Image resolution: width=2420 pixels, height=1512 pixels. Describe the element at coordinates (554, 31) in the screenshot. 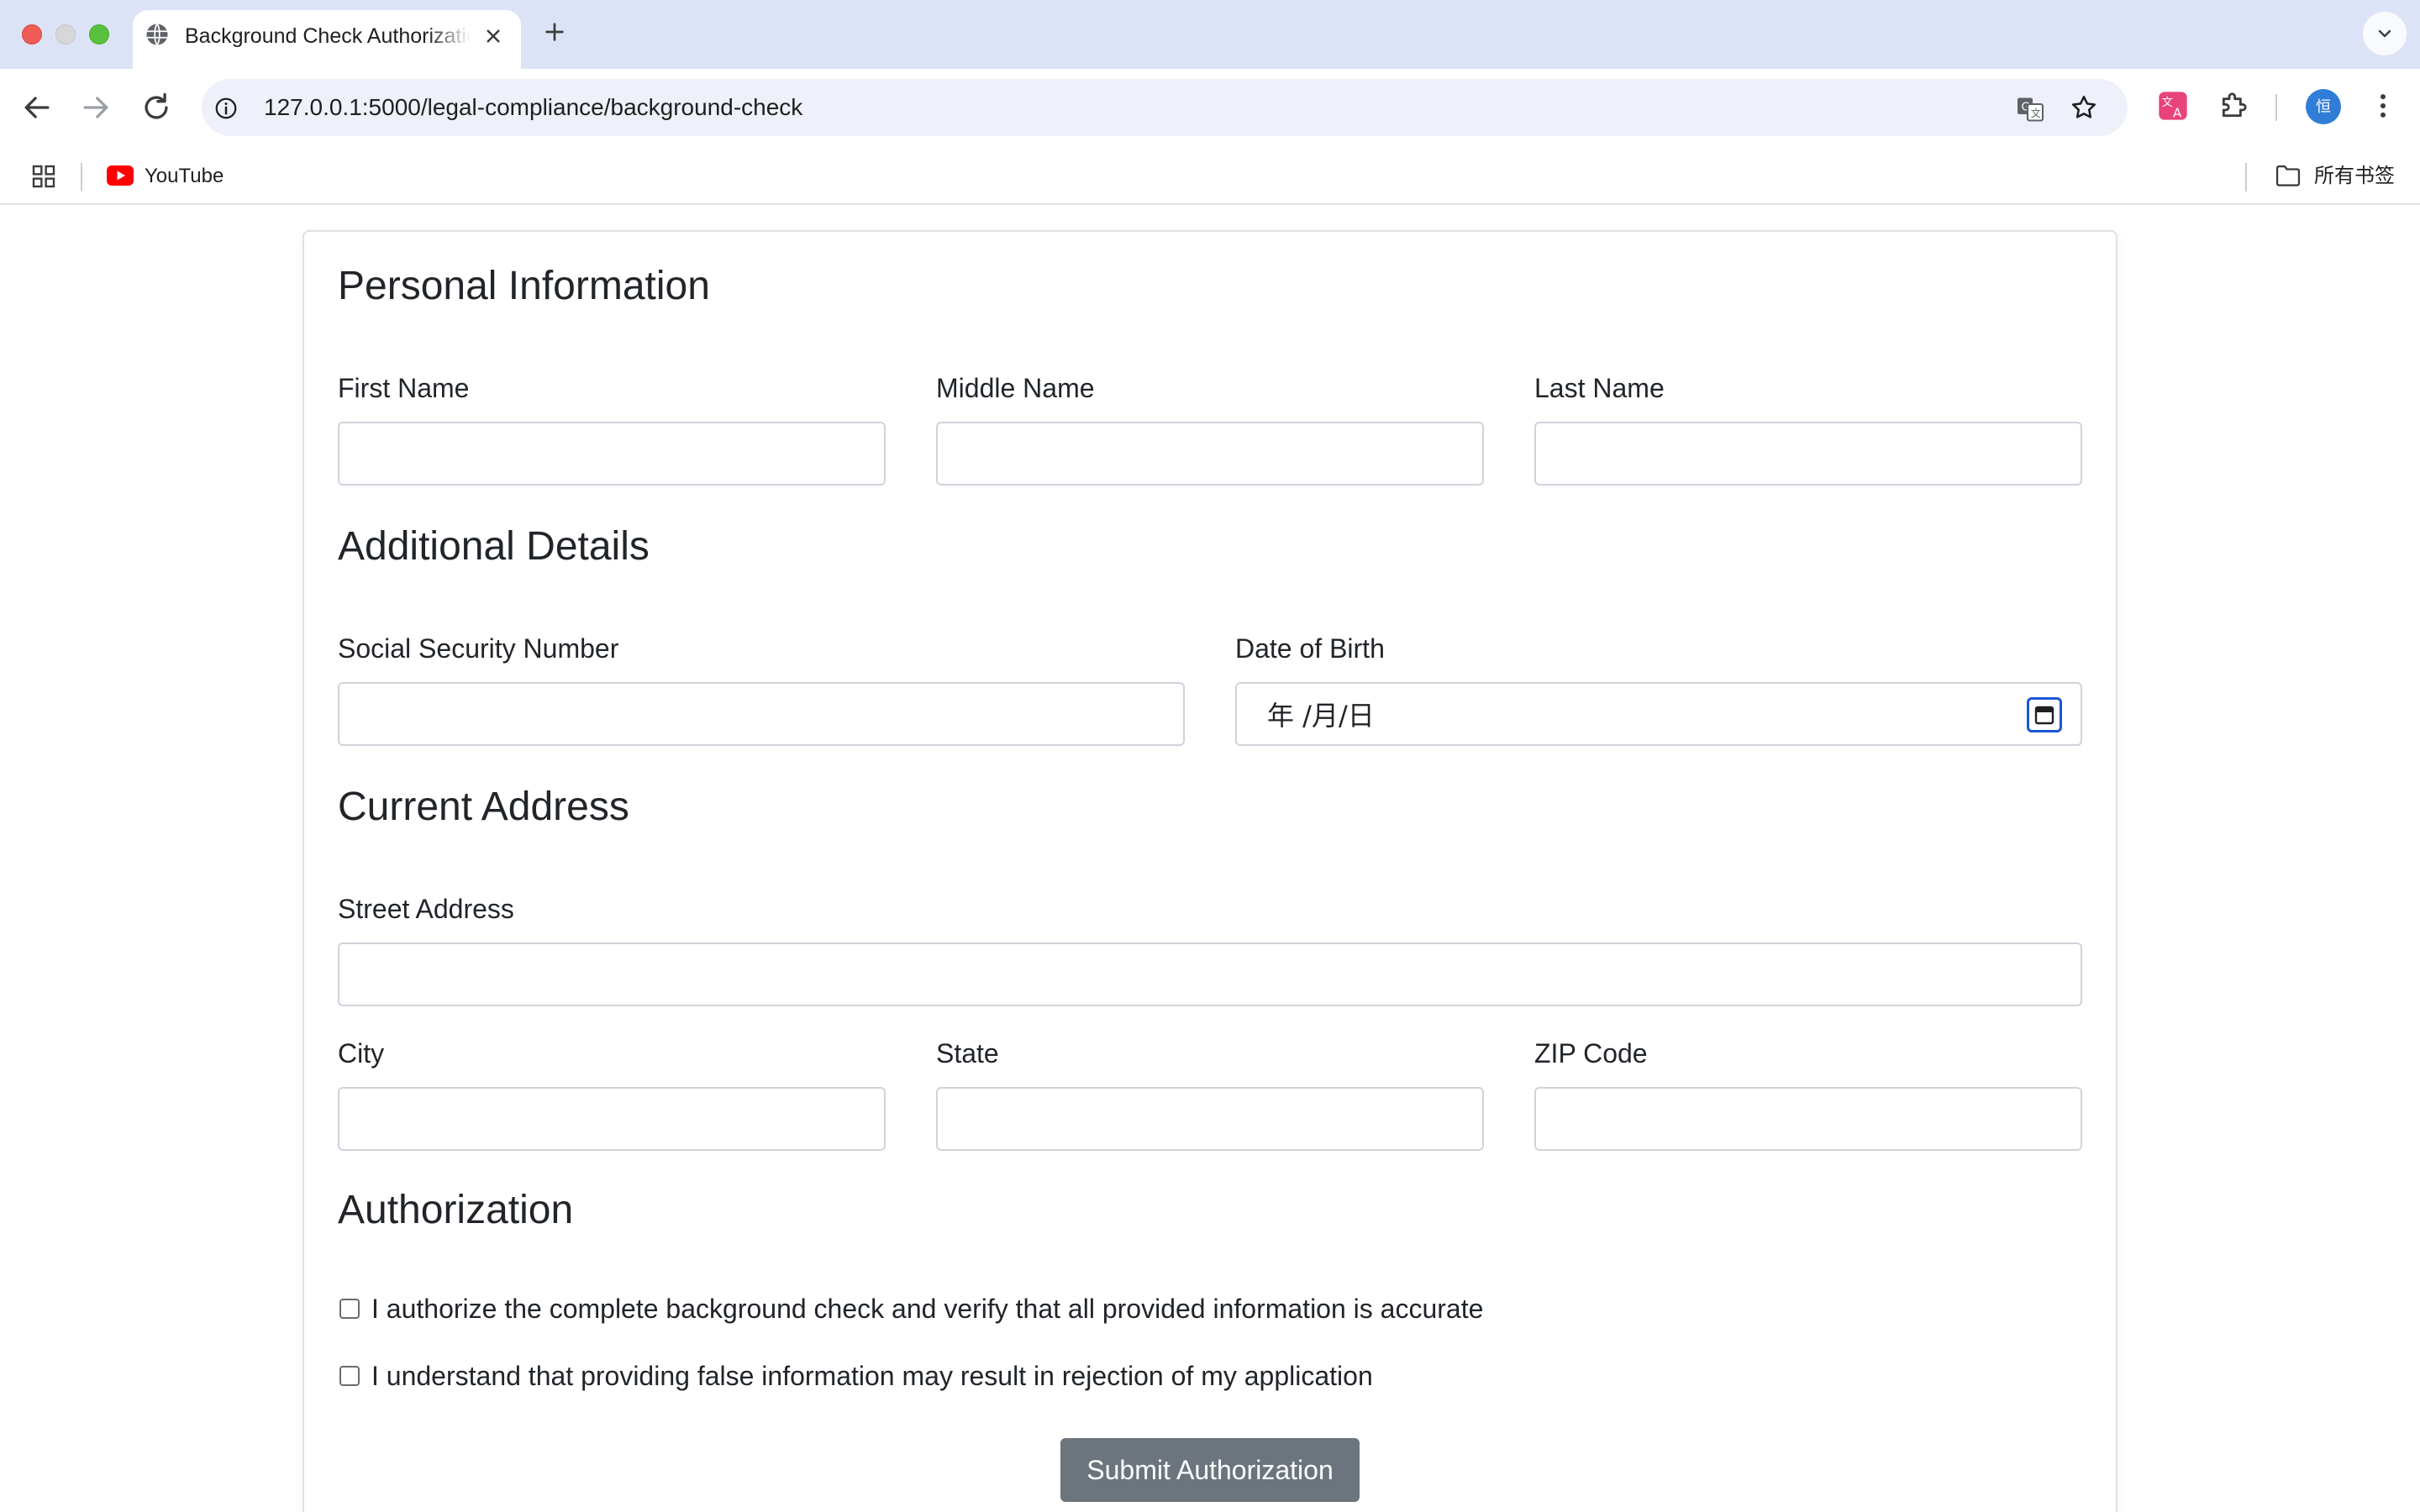

I see `plus-icon` at that location.